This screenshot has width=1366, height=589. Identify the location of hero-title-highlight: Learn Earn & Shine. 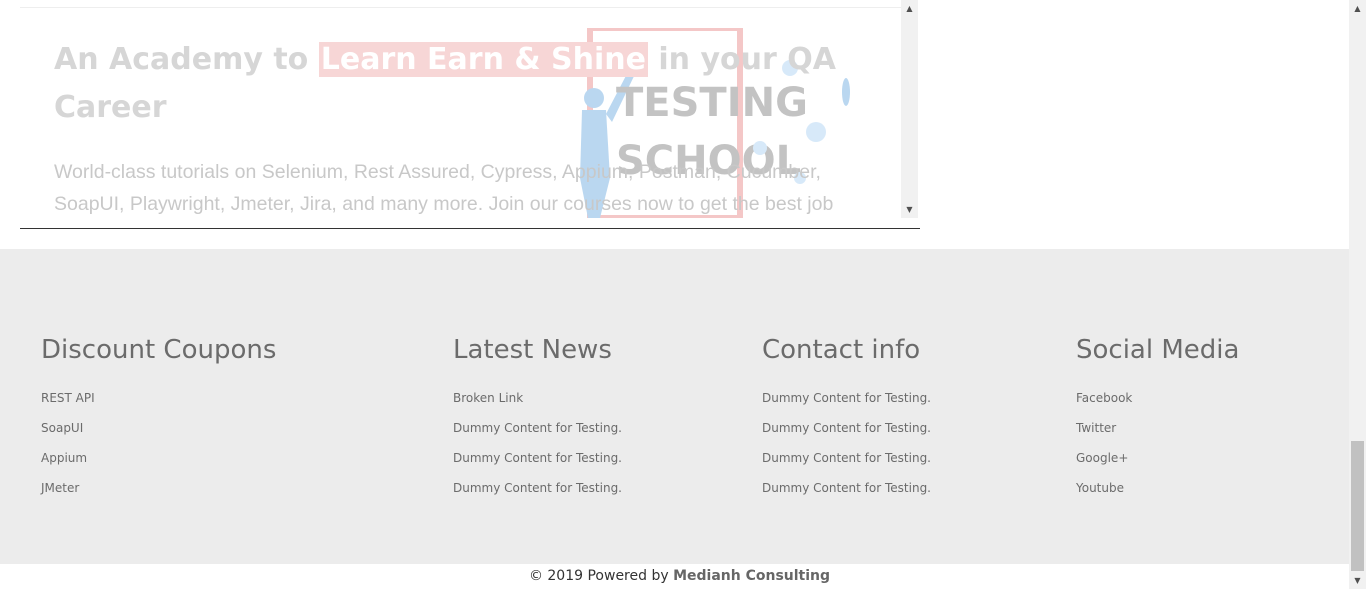
(483, 59).